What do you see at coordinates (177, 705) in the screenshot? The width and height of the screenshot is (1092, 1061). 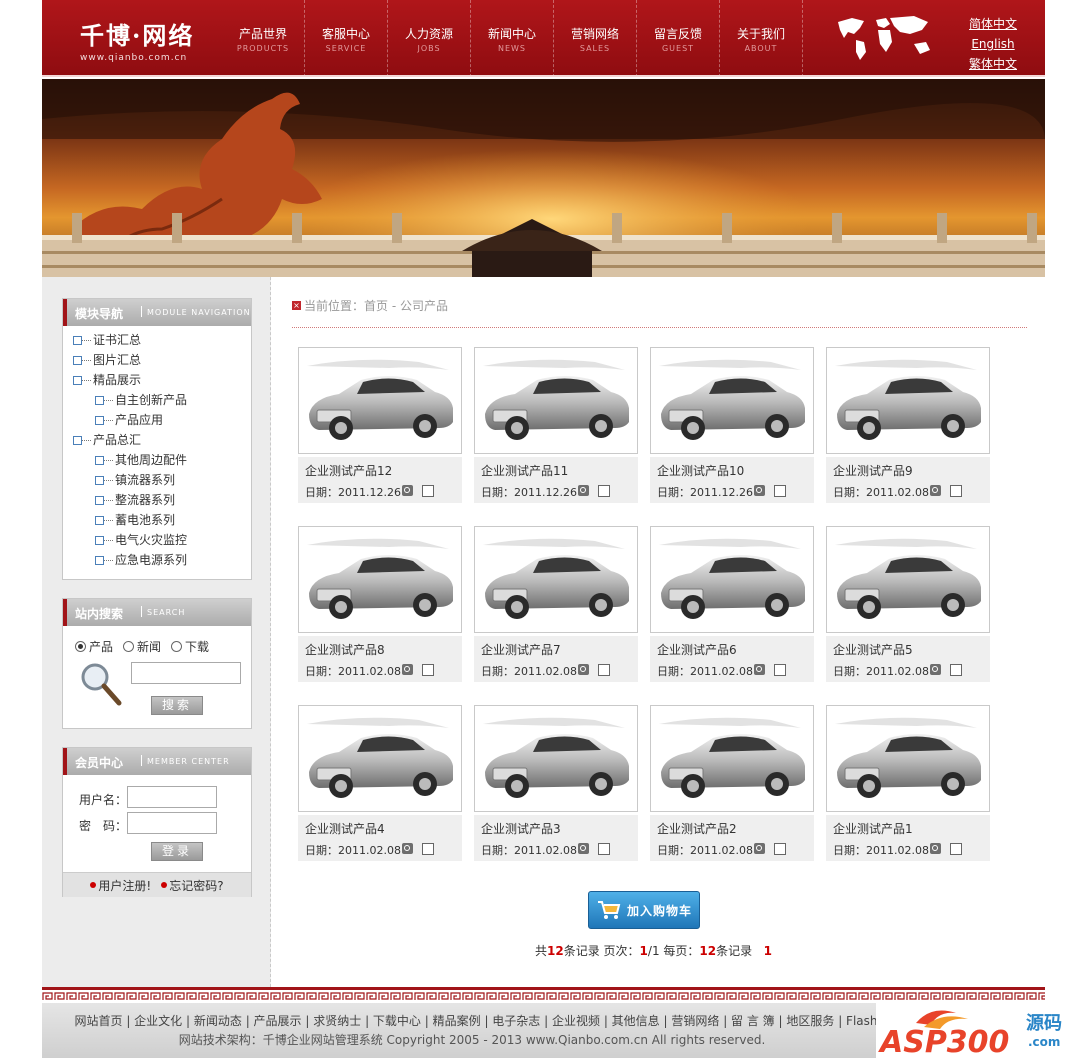 I see `search-button: 搜索` at bounding box center [177, 705].